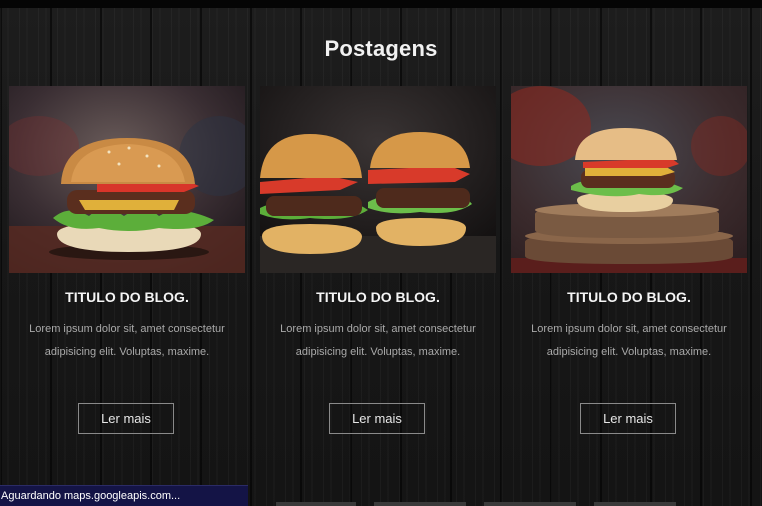 This screenshot has height=506, width=762. I want to click on top-edge, so click(381, 4).